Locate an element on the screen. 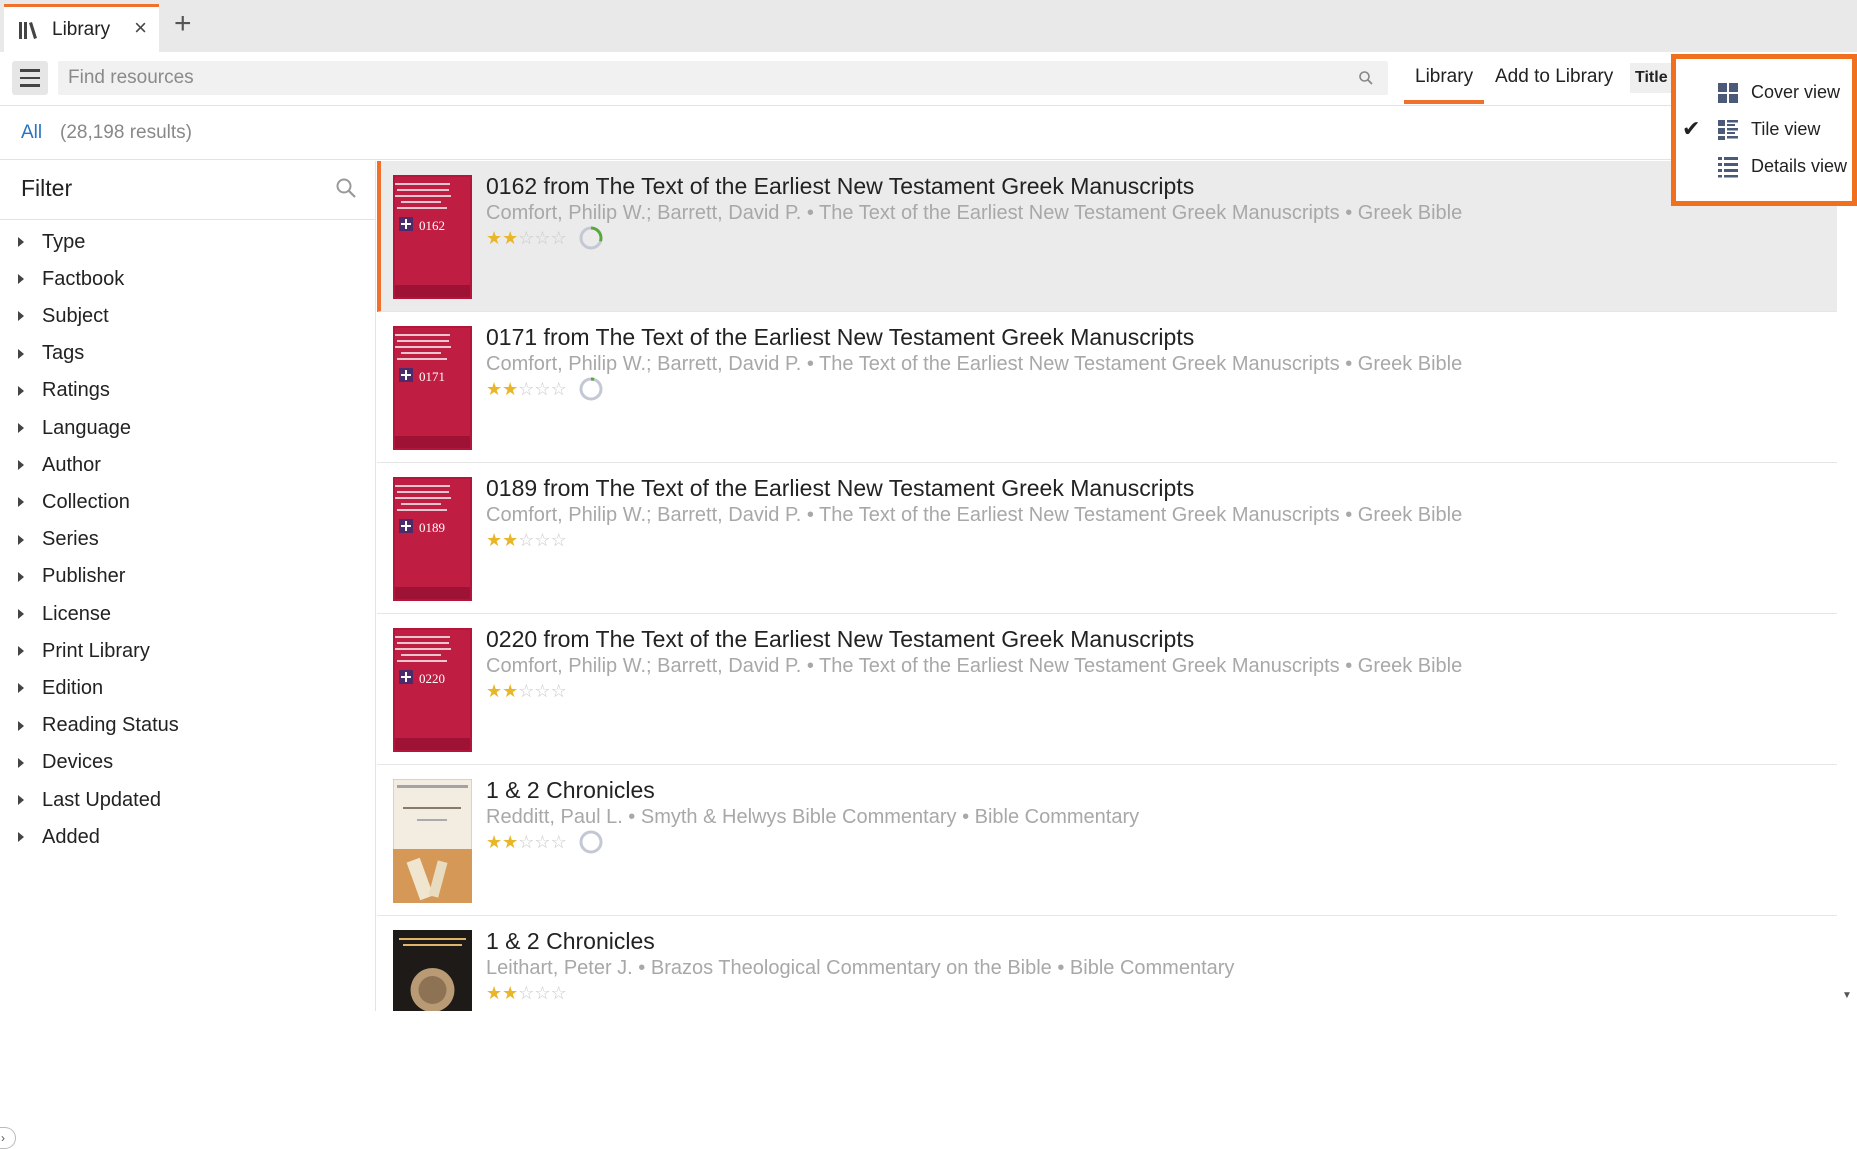 Image resolution: width=1857 pixels, height=1149 pixels. library-books-icon is located at coordinates (28, 30).